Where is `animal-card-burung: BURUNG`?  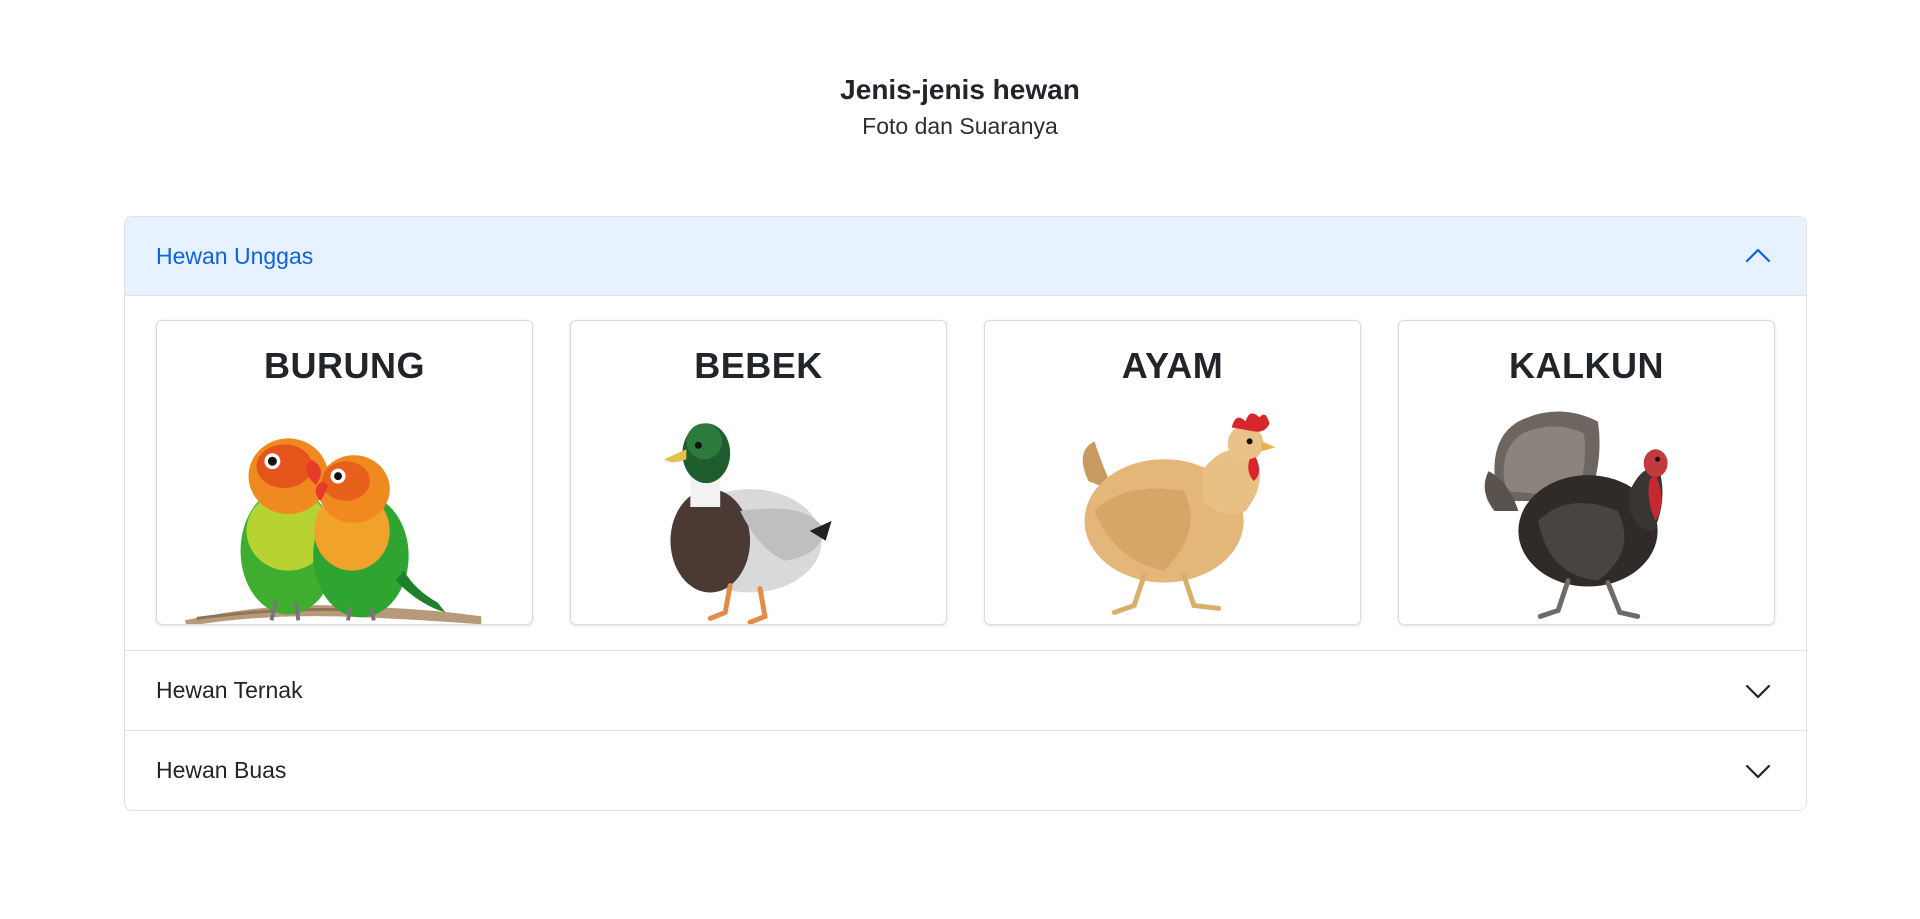
animal-card-burung: BURUNG is located at coordinates (344, 472).